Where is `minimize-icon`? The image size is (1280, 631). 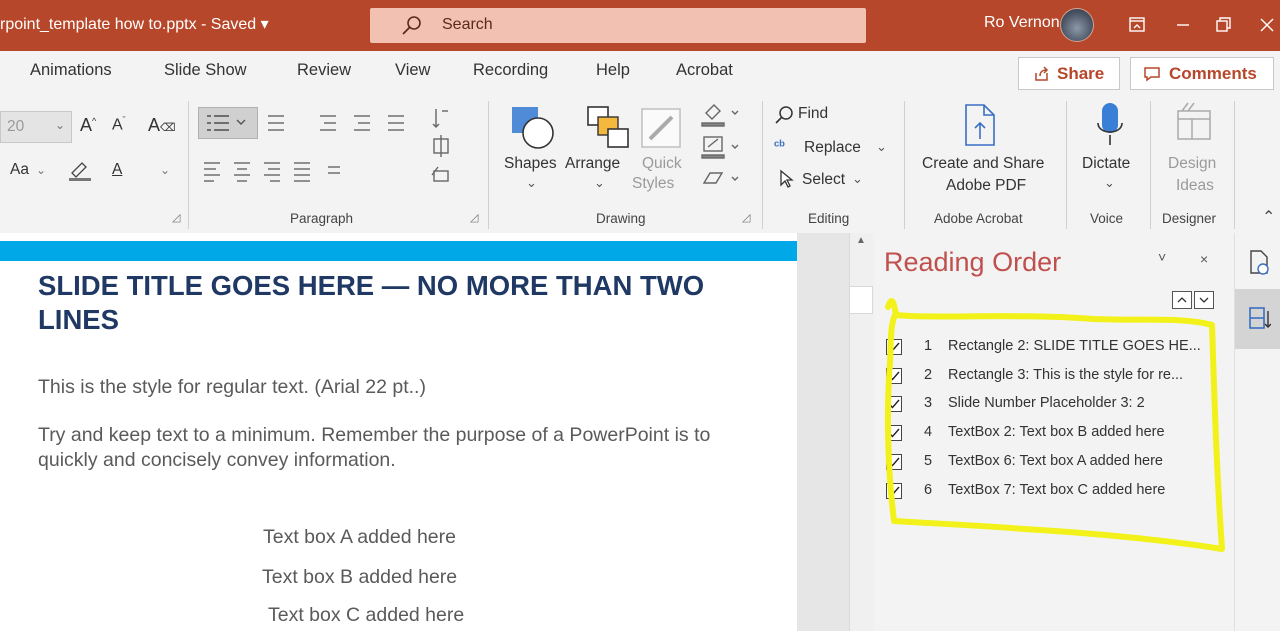 minimize-icon is located at coordinates (1183, 25).